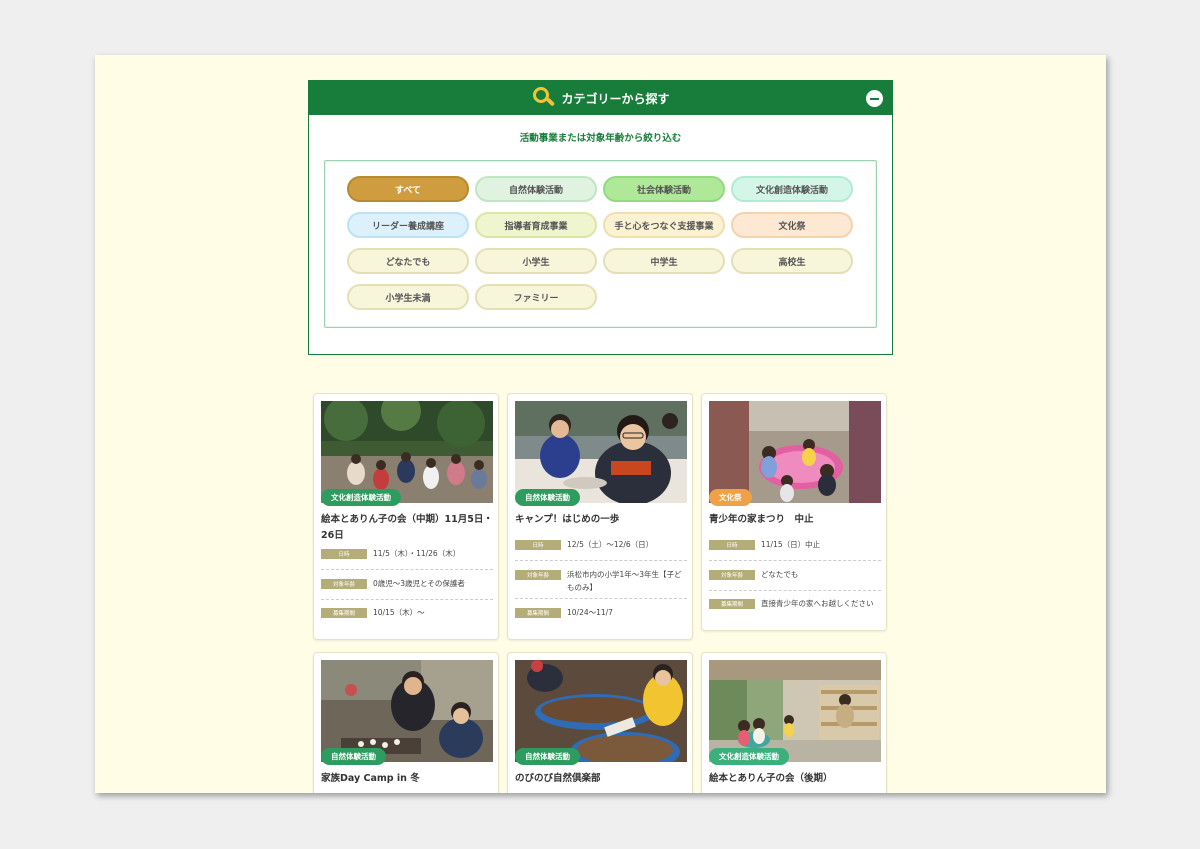 This screenshot has height=849, width=1200. What do you see at coordinates (791, 544) in the screenshot?
I see `date-value: 11/15（日）中止` at bounding box center [791, 544].